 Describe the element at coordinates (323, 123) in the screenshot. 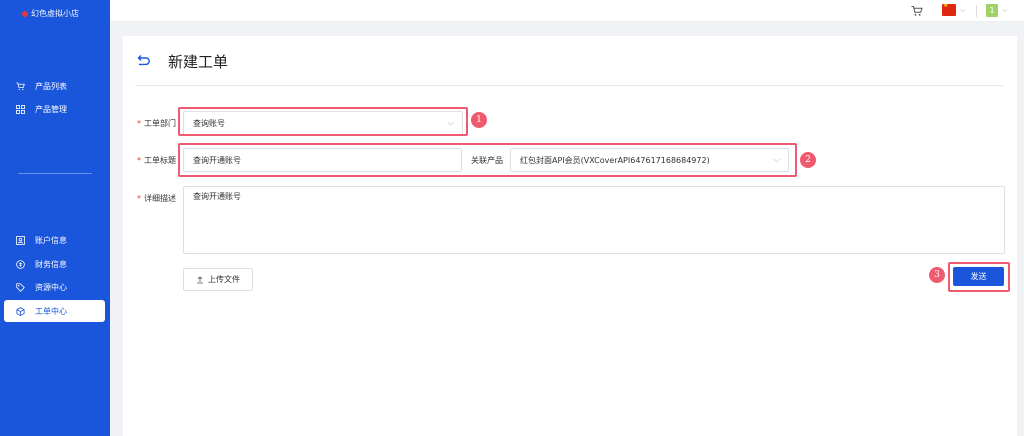

I see `department-select: 查询账号 ⌵` at that location.